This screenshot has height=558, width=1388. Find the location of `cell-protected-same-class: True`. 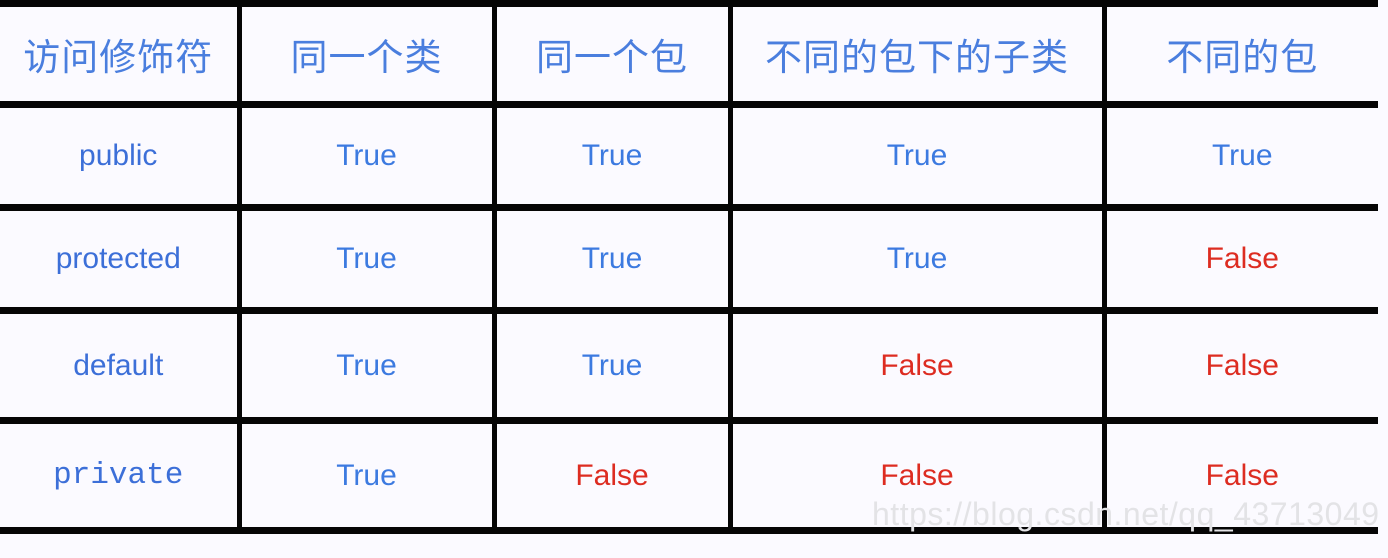

cell-protected-same-class: True is located at coordinates (365, 259).